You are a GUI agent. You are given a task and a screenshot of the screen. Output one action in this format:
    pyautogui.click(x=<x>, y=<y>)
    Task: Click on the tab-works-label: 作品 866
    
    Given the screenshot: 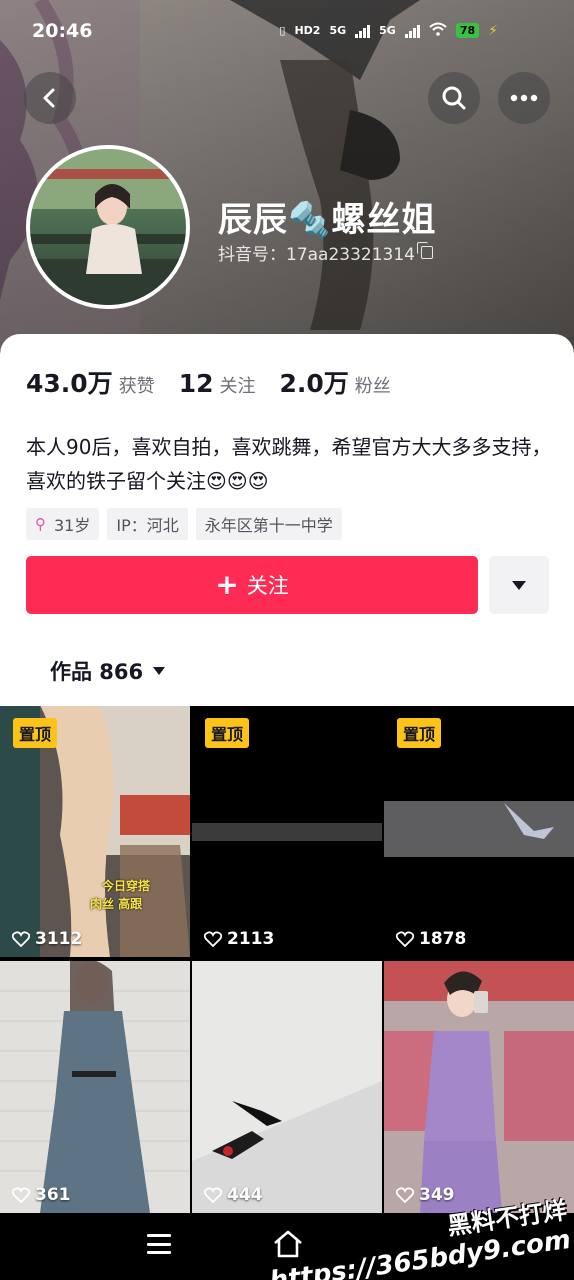 What is the action you would take?
    pyautogui.click(x=97, y=672)
    